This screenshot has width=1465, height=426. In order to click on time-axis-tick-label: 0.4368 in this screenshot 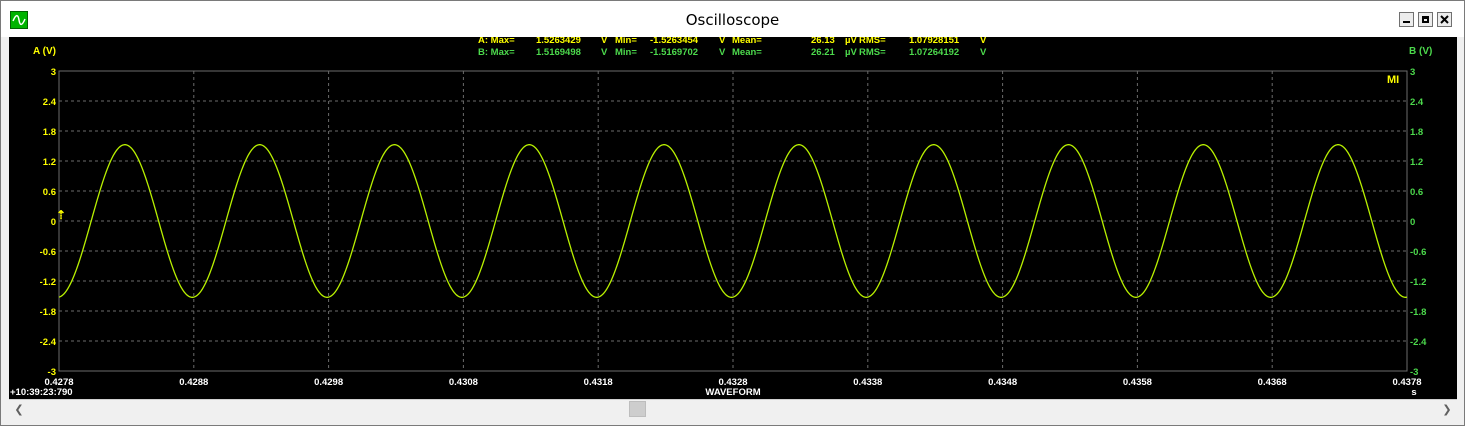, I will do `click(1272, 382)`.